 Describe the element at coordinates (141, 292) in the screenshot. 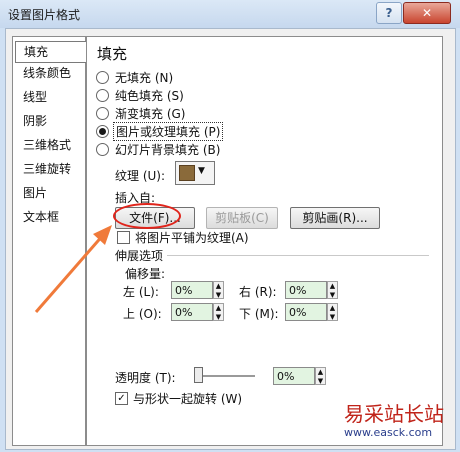

I see `left-offset-label: 左 (L):` at that location.